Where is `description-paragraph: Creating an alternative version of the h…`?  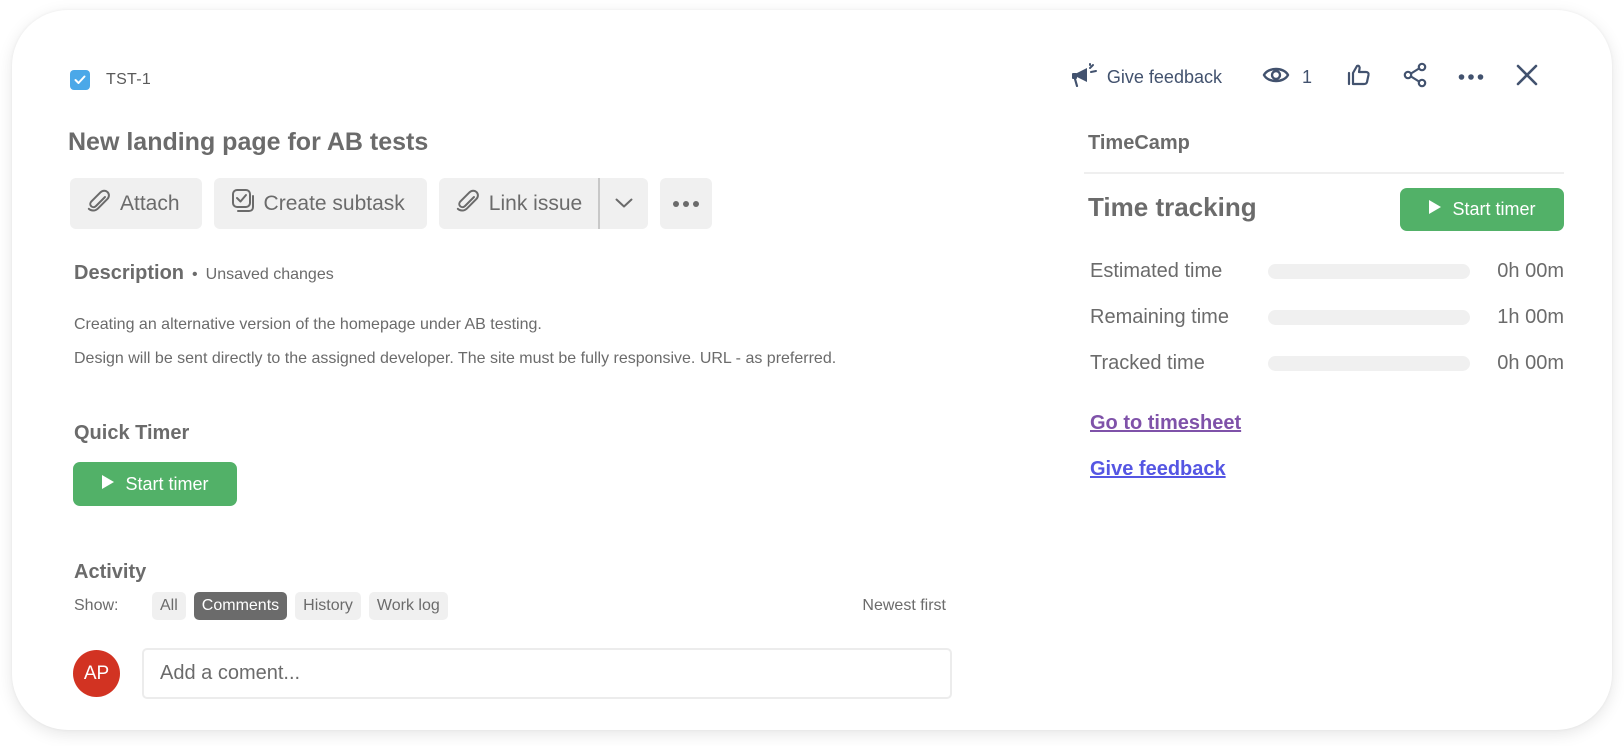
description-paragraph: Creating an alternative version of the h… is located at coordinates (308, 325).